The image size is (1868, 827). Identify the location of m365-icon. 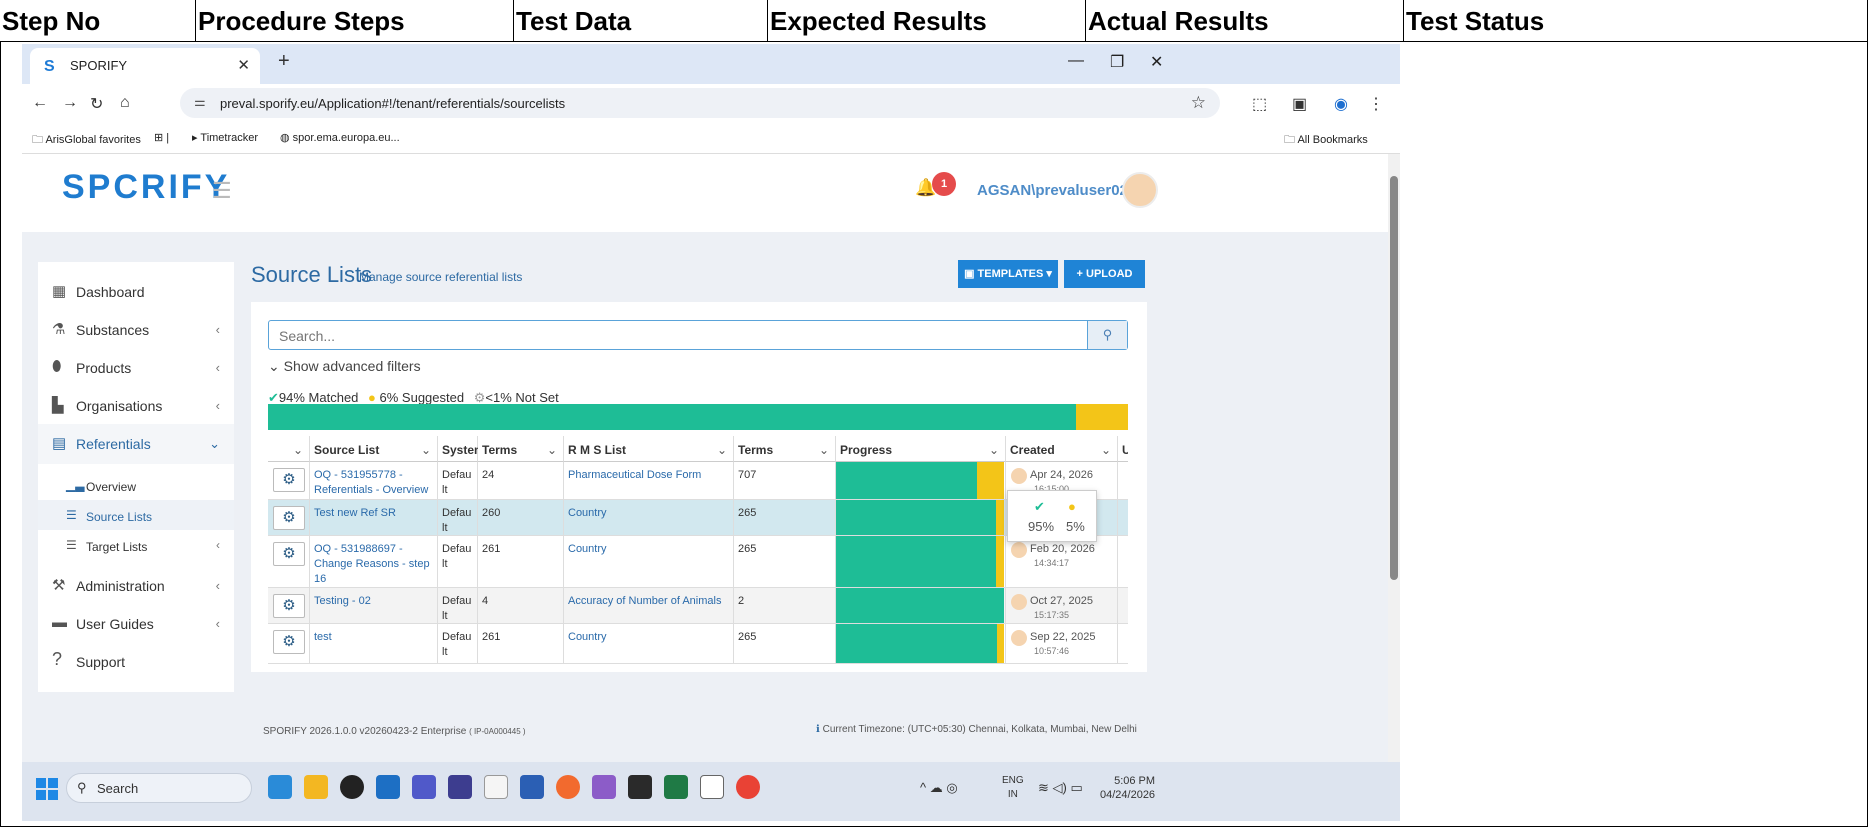
(604, 787).